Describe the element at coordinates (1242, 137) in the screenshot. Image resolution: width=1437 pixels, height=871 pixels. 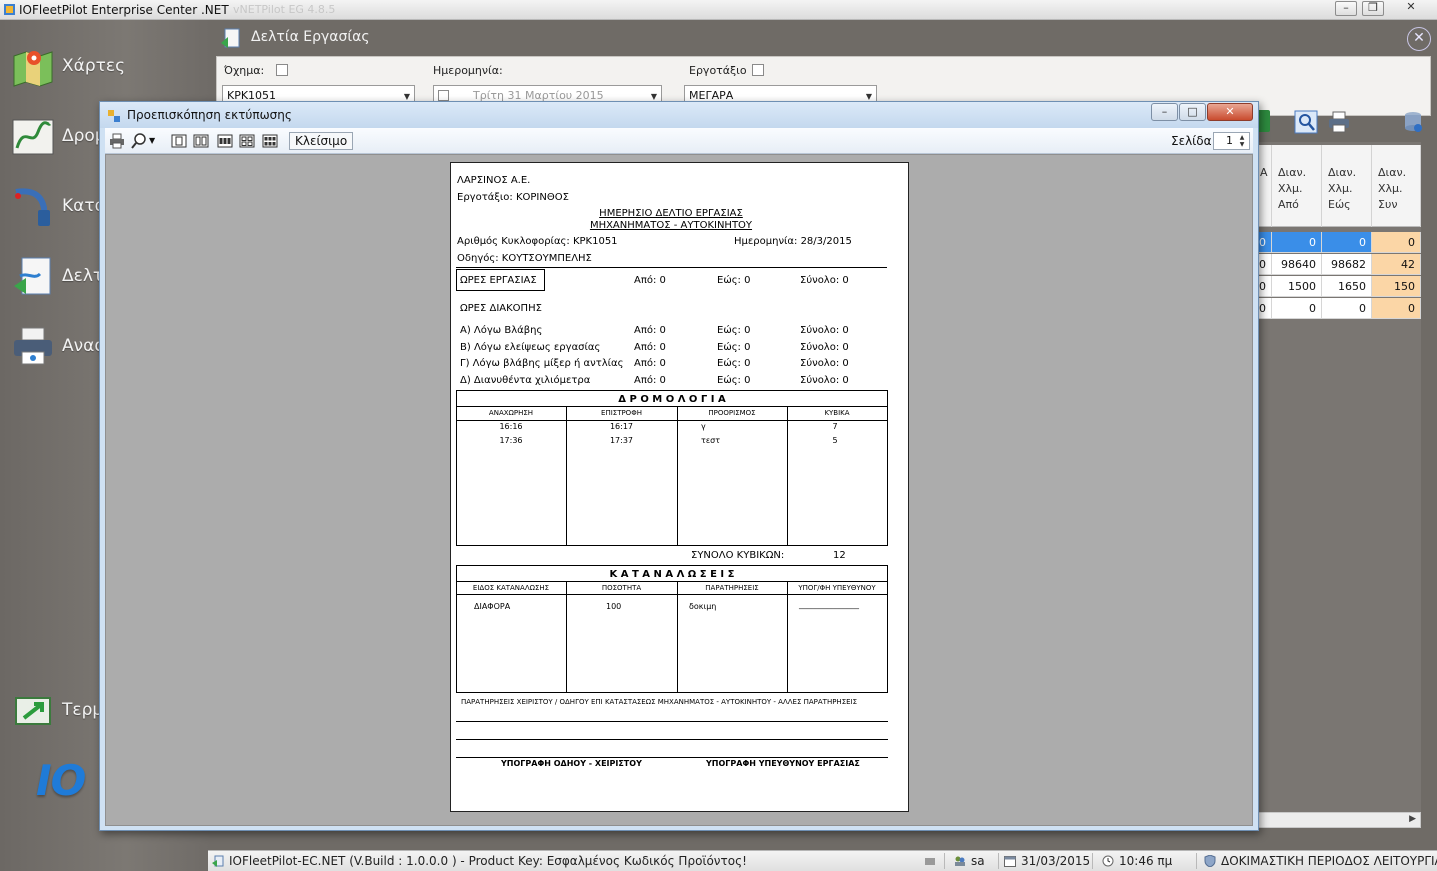
I see `spin-up-icon: ▲` at that location.